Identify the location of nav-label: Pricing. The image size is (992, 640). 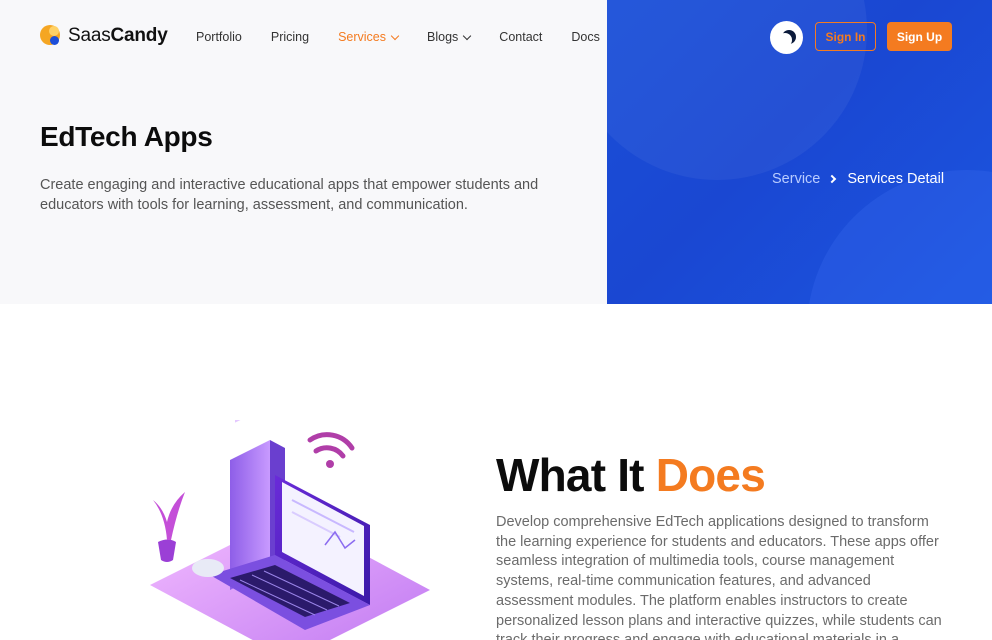
(290, 37).